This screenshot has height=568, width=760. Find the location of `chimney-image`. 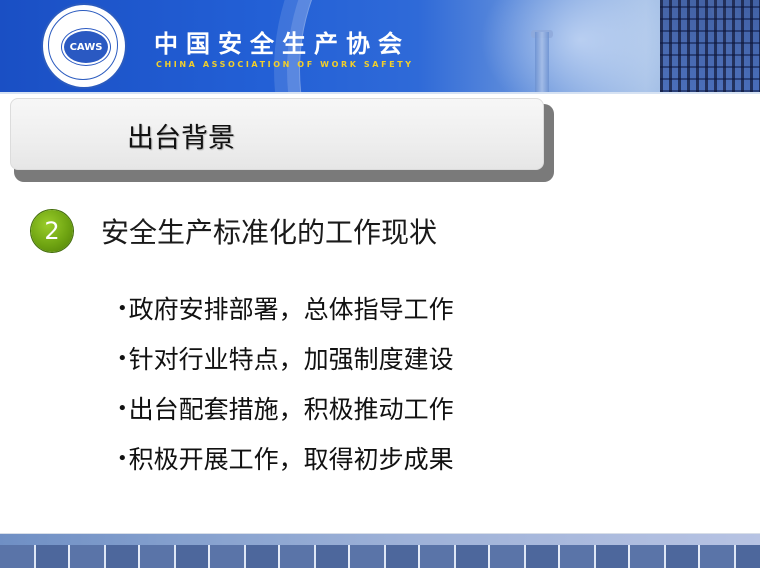

chimney-image is located at coordinates (542, 62).